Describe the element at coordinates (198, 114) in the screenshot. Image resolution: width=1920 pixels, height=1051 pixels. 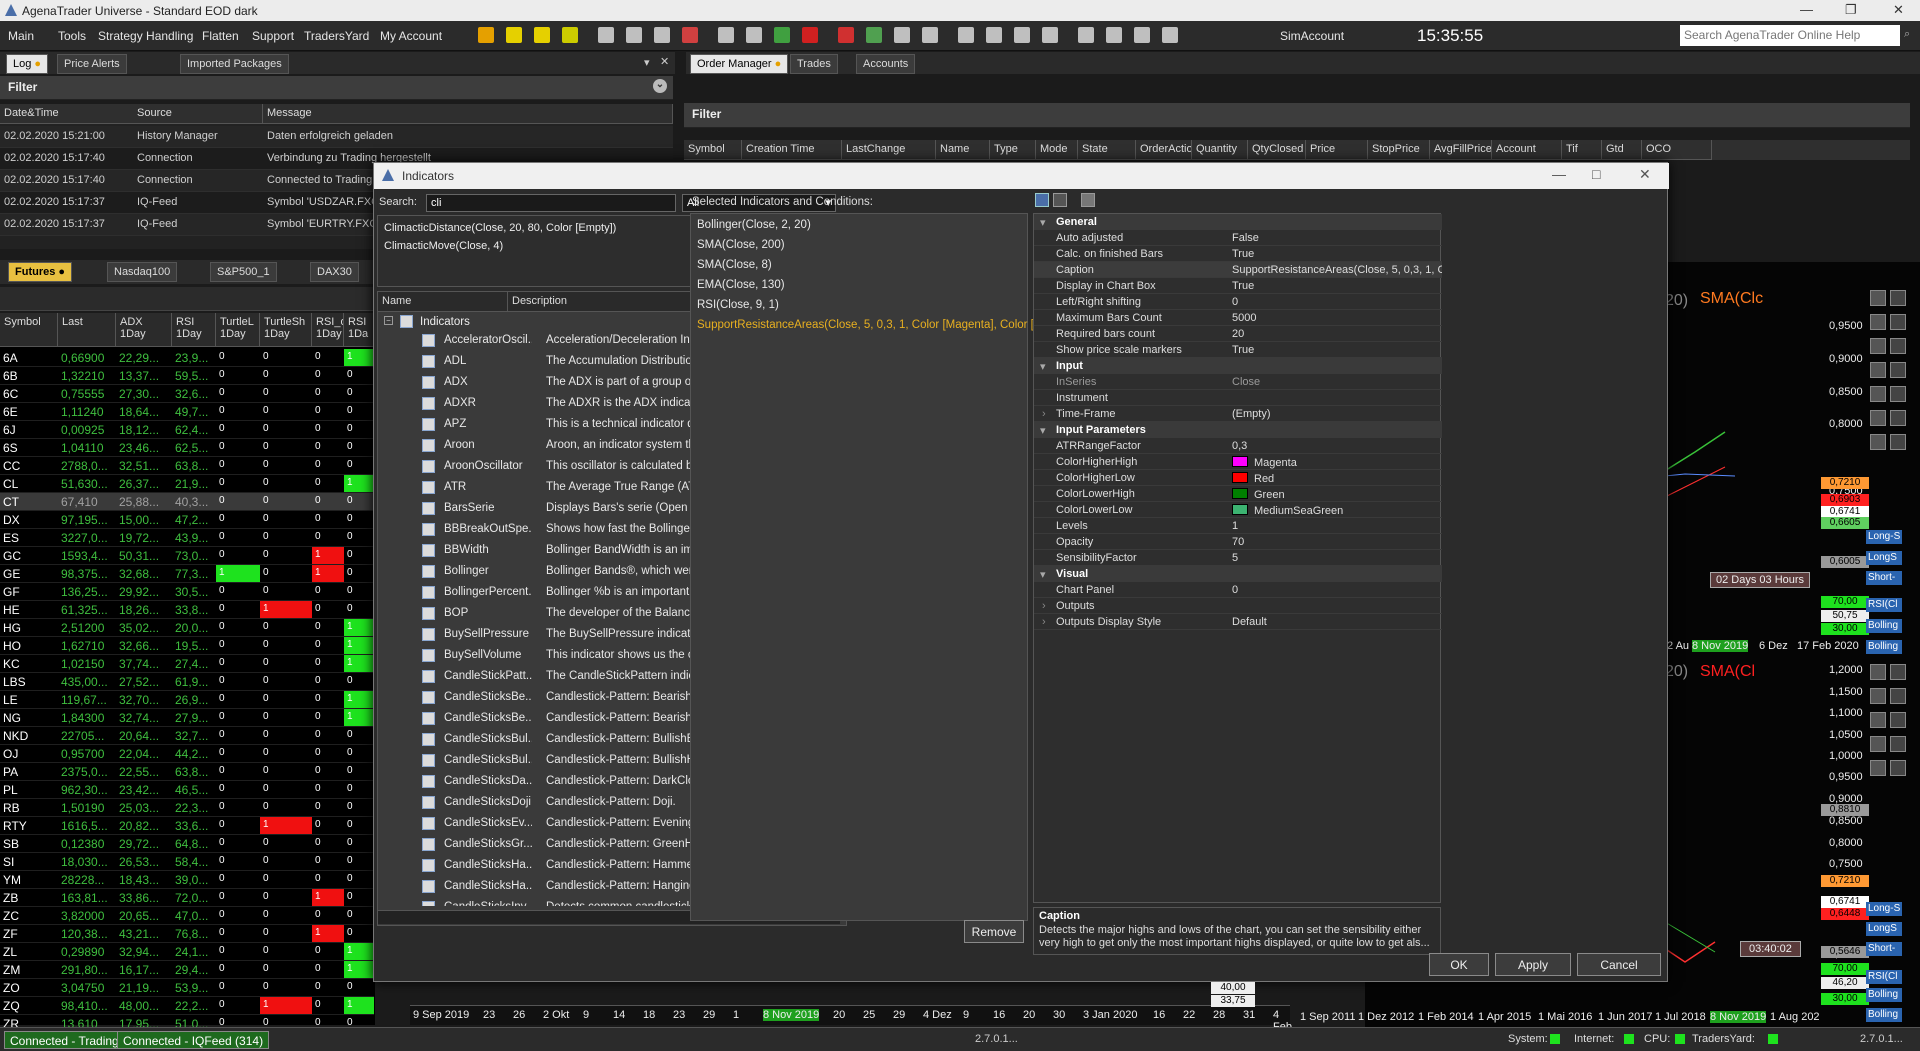
I see `col-source: Source` at that location.